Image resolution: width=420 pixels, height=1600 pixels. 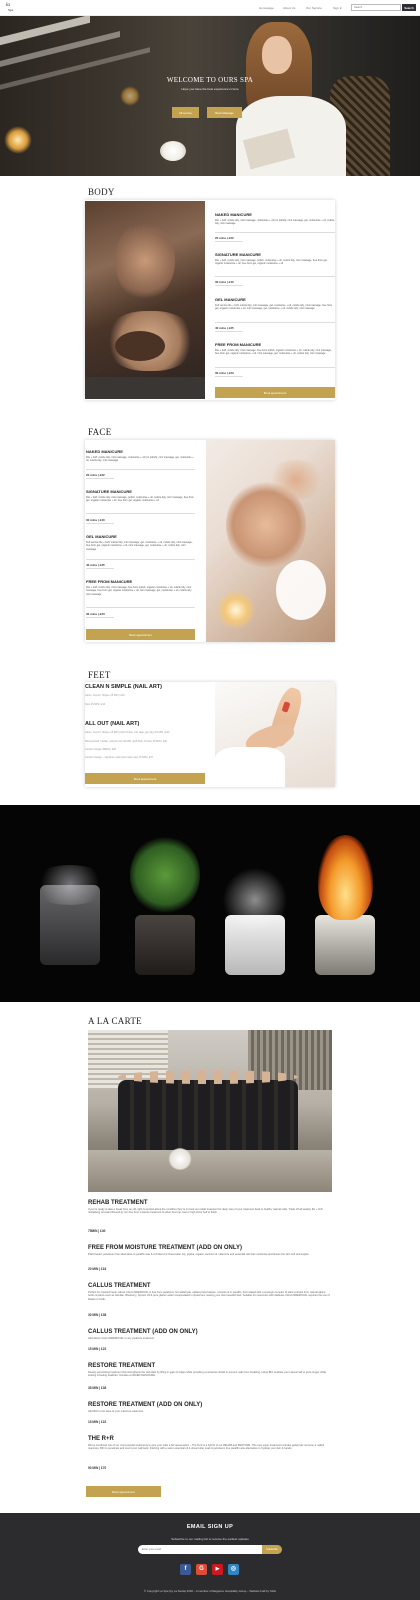 I want to click on book-massage-button: Book Massage, so click(x=224, y=112).